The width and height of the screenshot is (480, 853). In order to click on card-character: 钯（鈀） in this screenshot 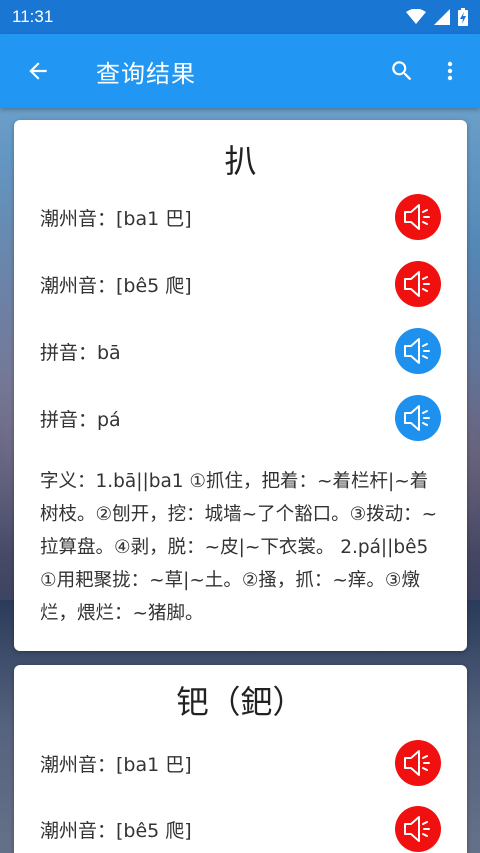, I will do `click(240, 702)`.